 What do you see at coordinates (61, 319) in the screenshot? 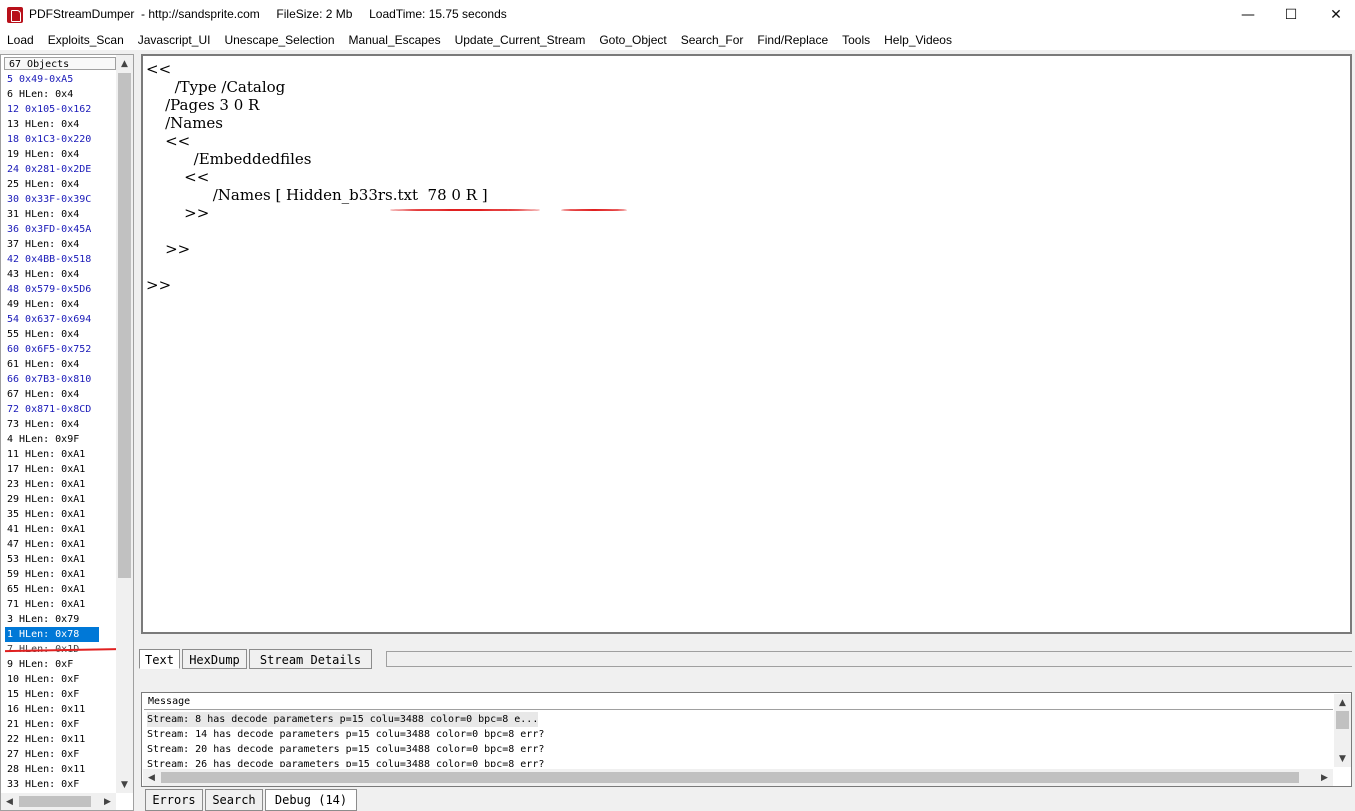
I see `object-list-item: 54 0x637-0x694` at bounding box center [61, 319].